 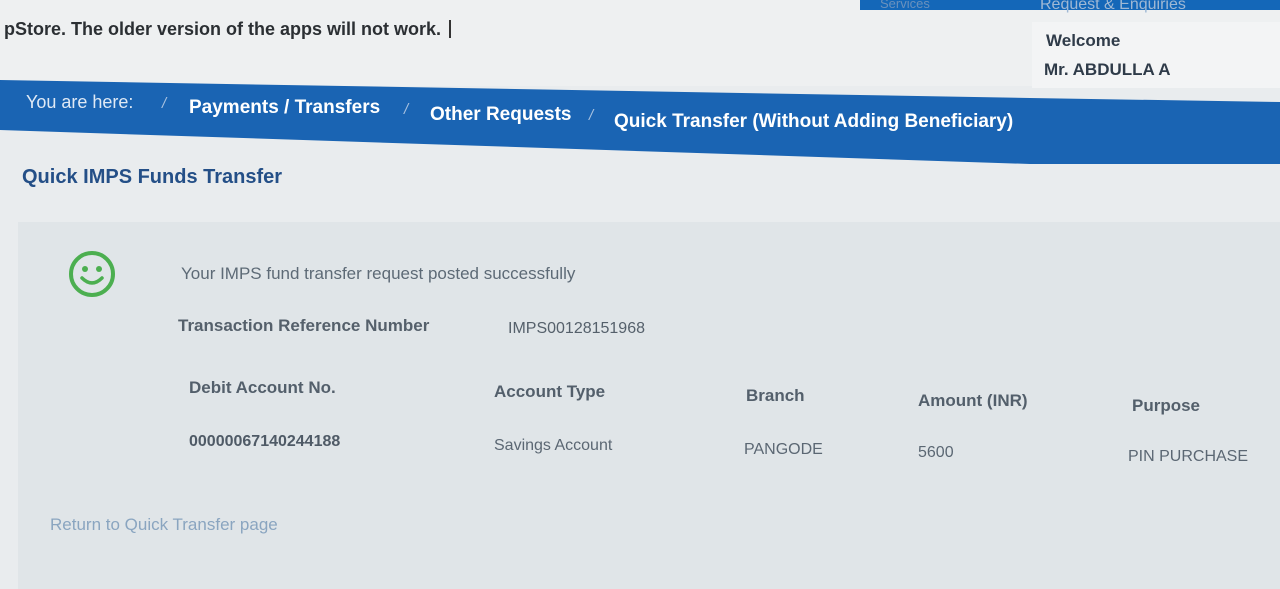 What do you see at coordinates (783, 449) in the screenshot?
I see `table-cell-branch: PANGODE` at bounding box center [783, 449].